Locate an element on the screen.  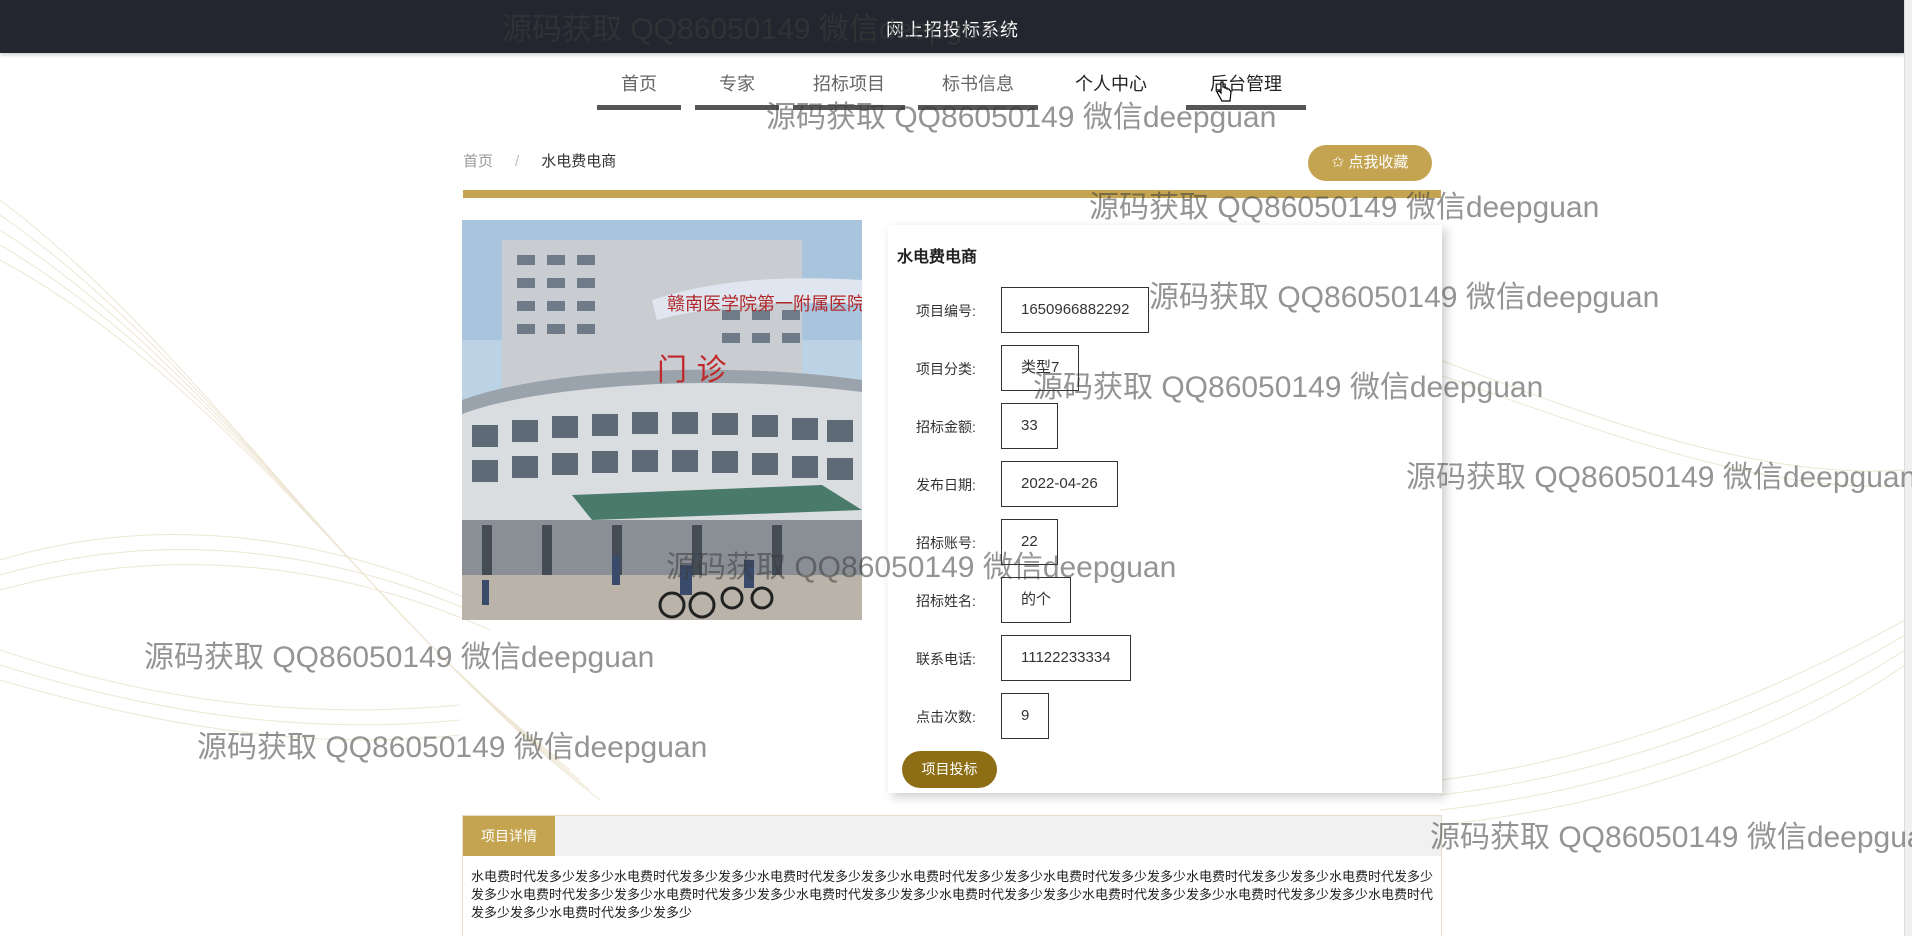
detail-header: 项目详情 is located at coordinates (952, 836).